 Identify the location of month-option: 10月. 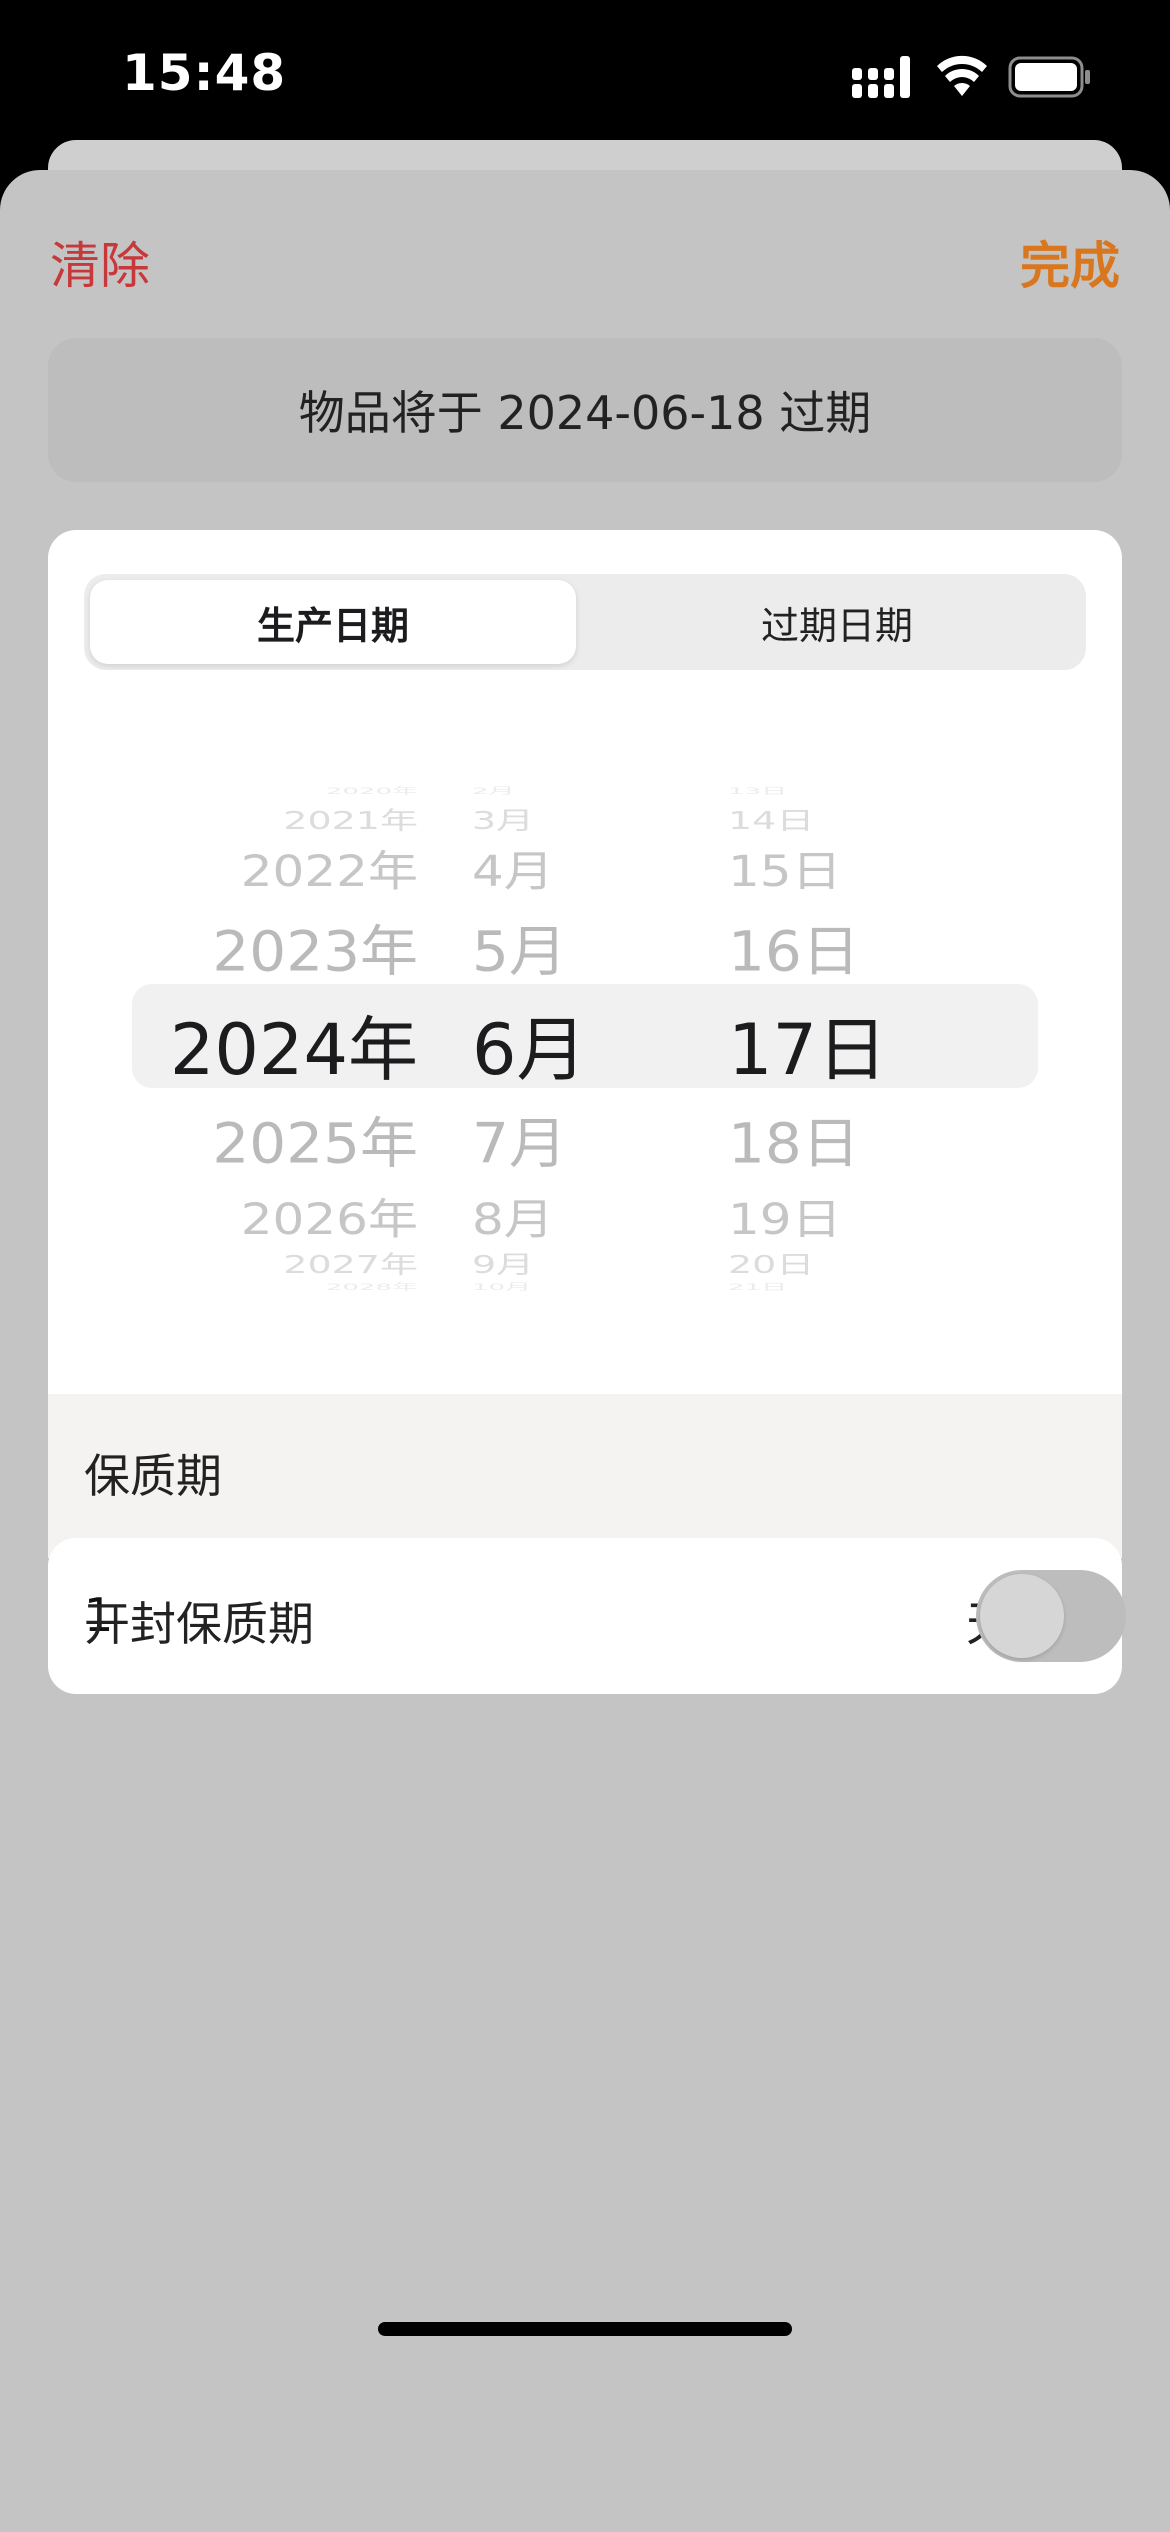
(501, 1287).